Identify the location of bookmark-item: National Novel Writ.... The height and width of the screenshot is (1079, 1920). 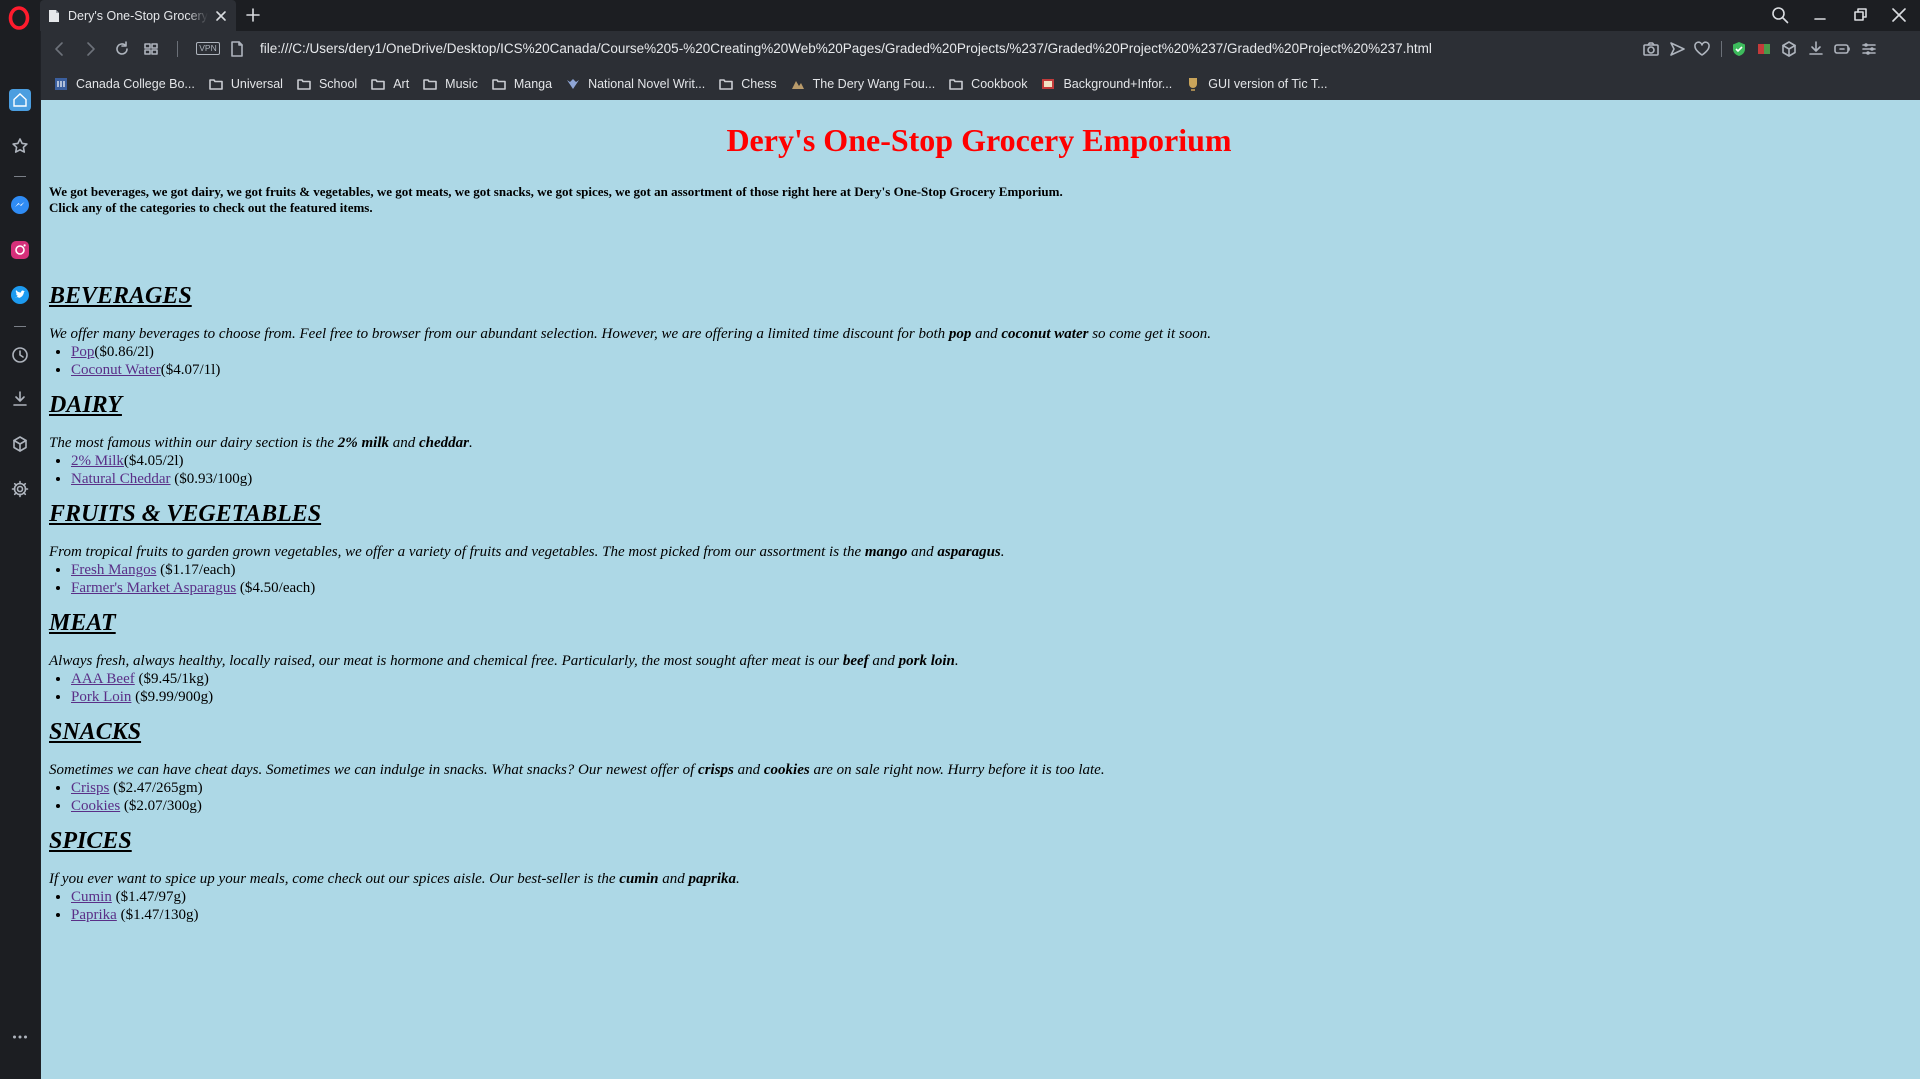
(635, 84).